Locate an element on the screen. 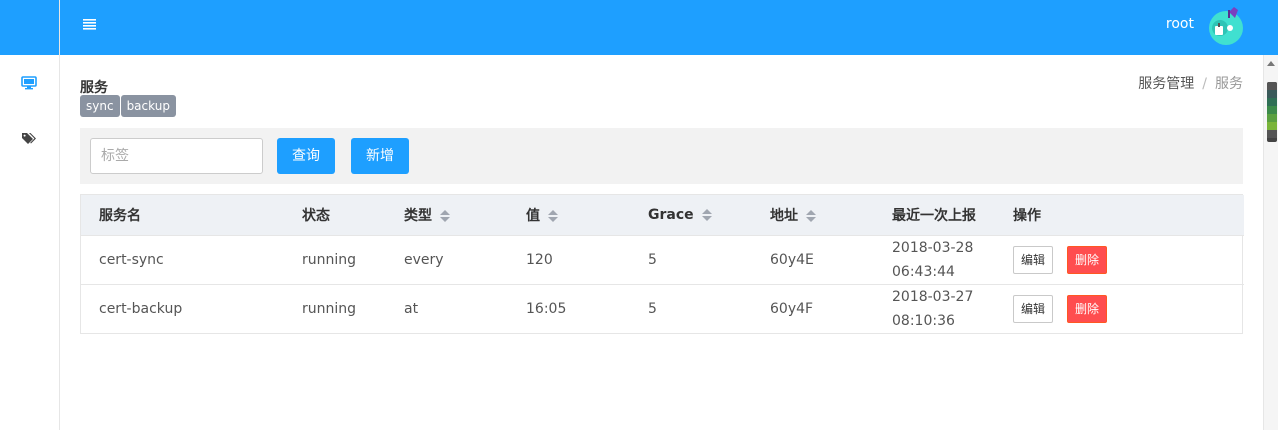  column-header-grace: Grace is located at coordinates (691, 215).